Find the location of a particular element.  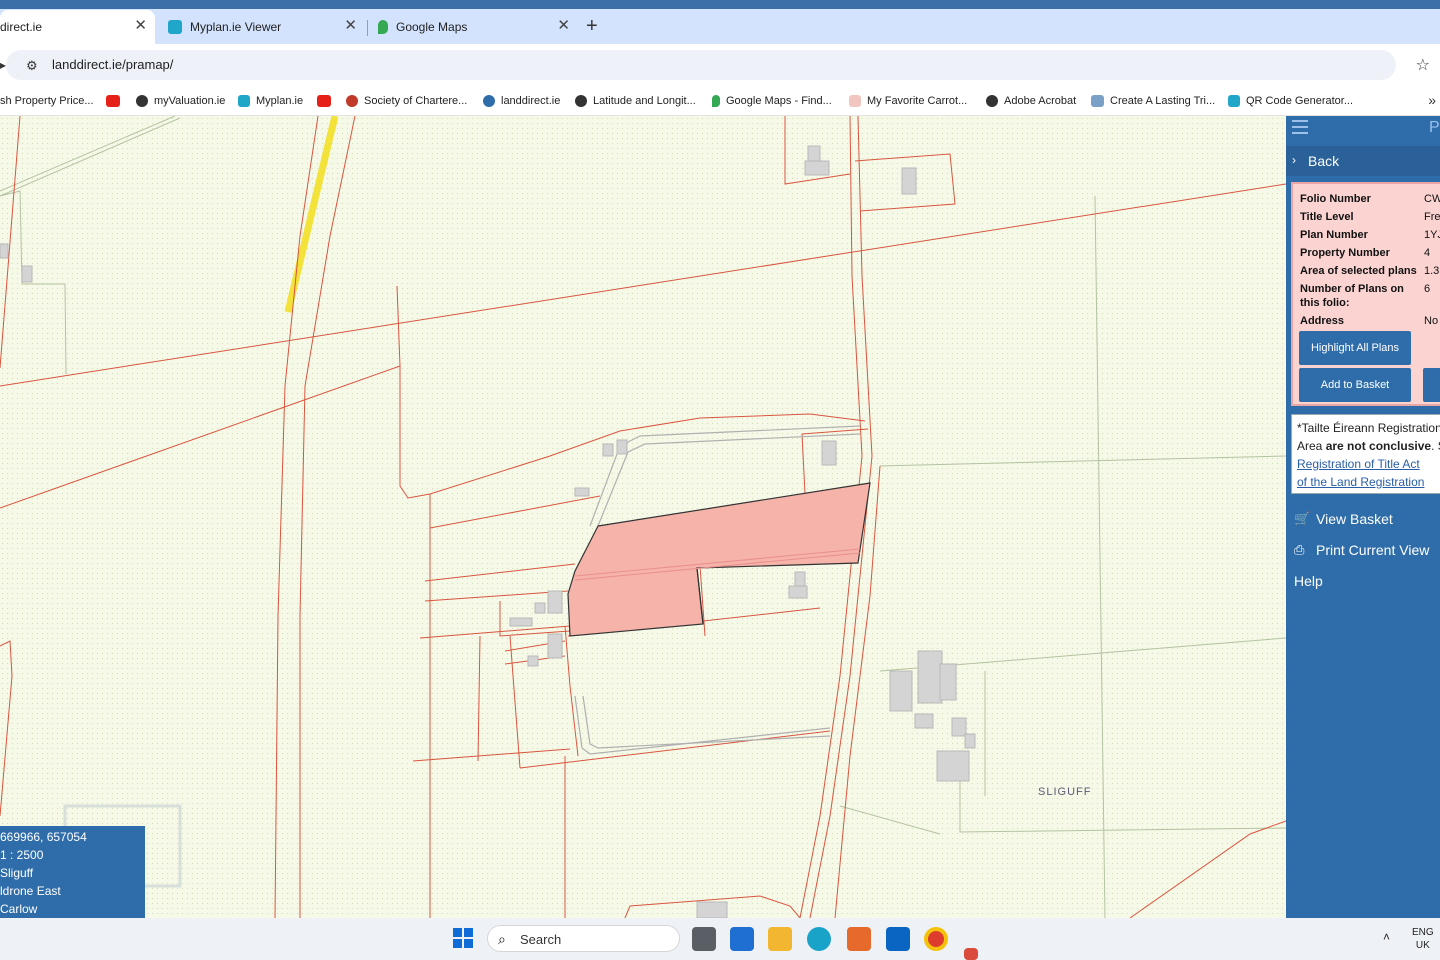

help-label: Help is located at coordinates (1308, 581).